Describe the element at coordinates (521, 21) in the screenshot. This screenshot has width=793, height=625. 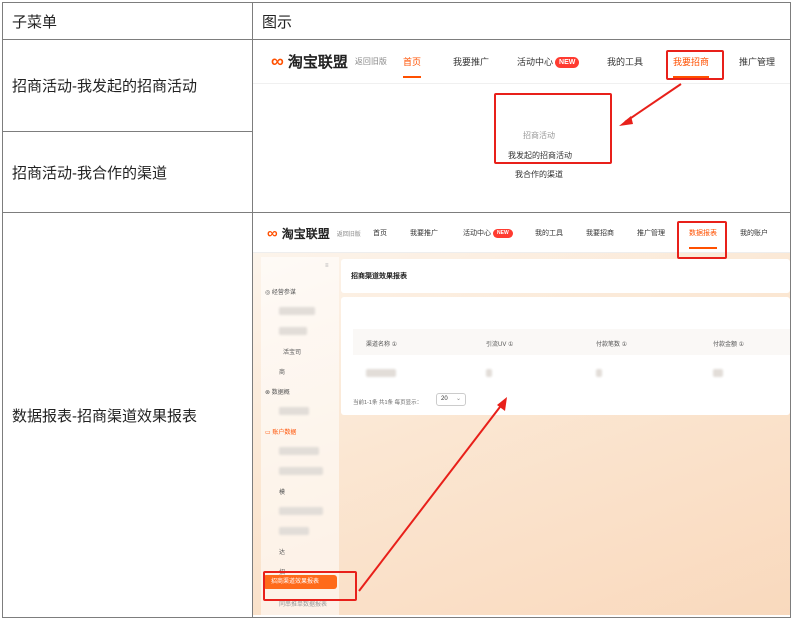
I see `header-col-figure: 图示` at that location.